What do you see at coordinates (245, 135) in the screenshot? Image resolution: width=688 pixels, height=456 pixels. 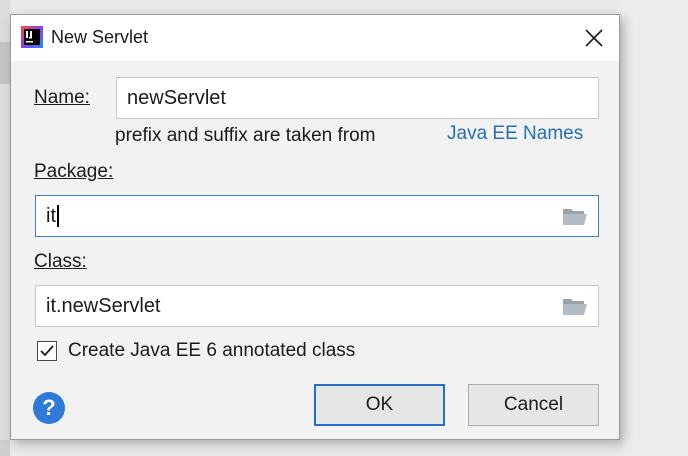 I see `name-hint-text: prefix and suffix are taken from` at bounding box center [245, 135].